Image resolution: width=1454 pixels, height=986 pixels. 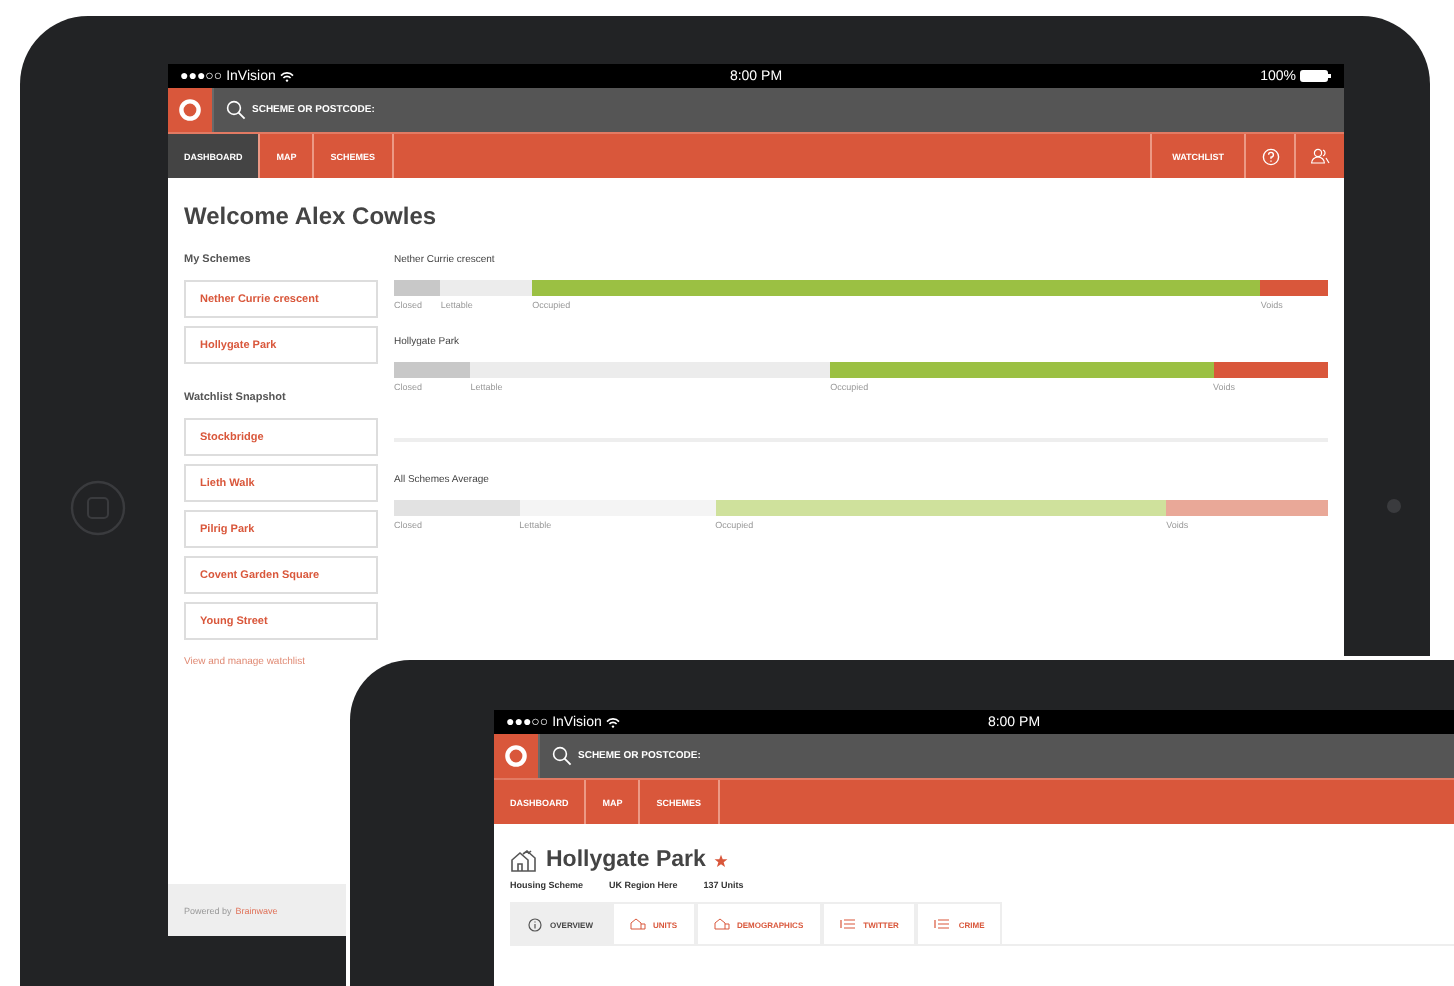 I want to click on info-icon, so click(x=535, y=924).